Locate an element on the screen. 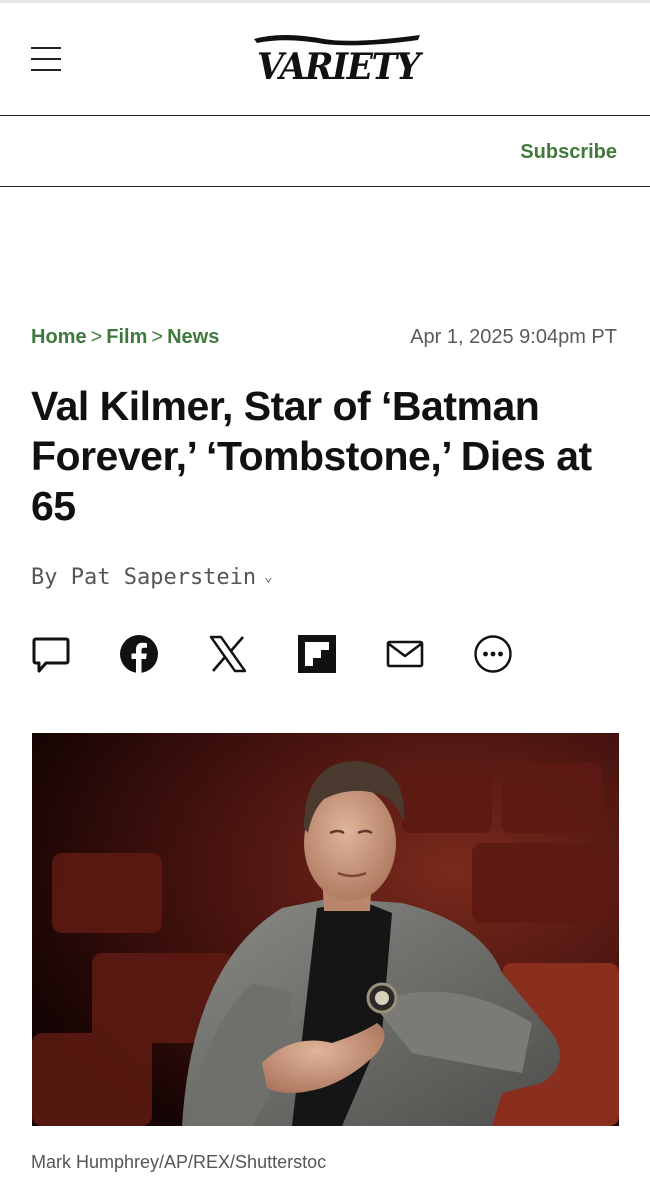 Image resolution: width=650 pixels, height=1200 pixels. publish-timestamp: Apr 1, 2025 9:04pm PT is located at coordinates (513, 337).